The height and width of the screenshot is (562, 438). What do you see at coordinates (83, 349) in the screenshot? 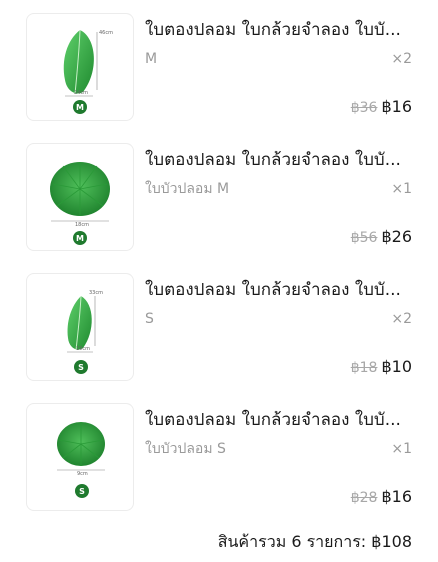
I see `width-label: 19cm` at bounding box center [83, 349].